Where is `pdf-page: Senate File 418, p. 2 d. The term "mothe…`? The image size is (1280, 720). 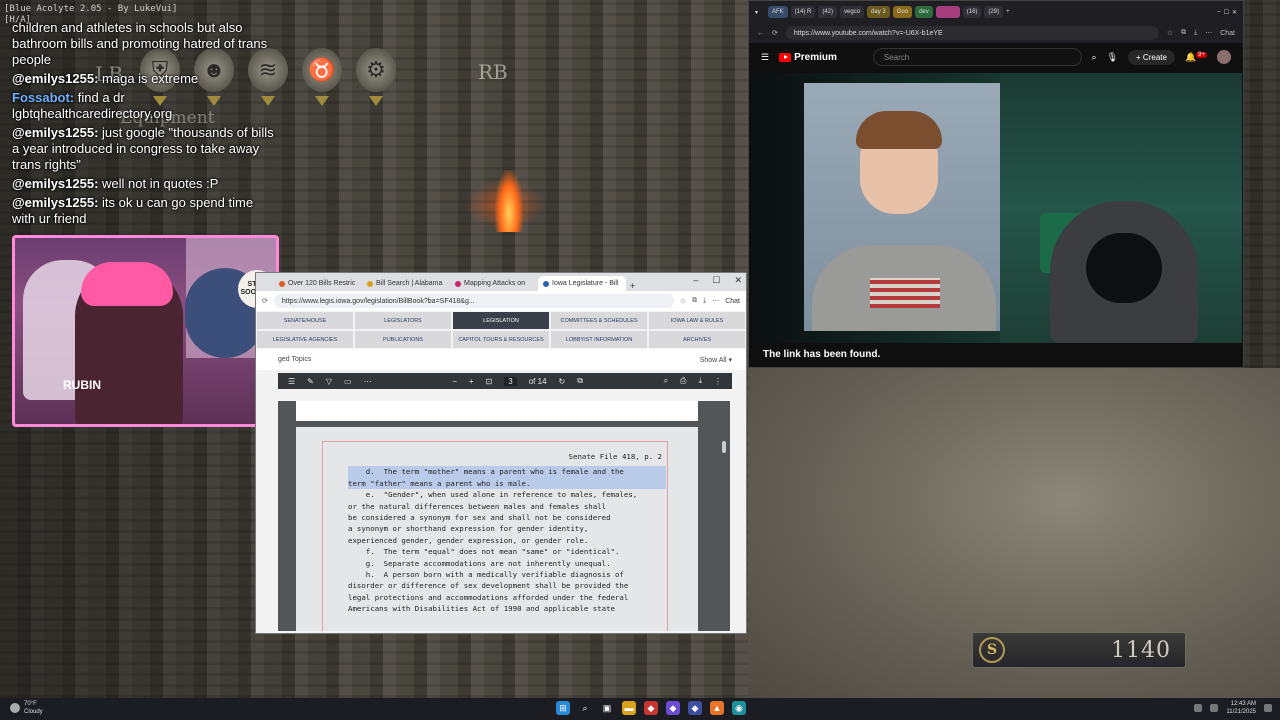 pdf-page: Senate File 418, p. 2 d. The term "mothe… is located at coordinates (497, 529).